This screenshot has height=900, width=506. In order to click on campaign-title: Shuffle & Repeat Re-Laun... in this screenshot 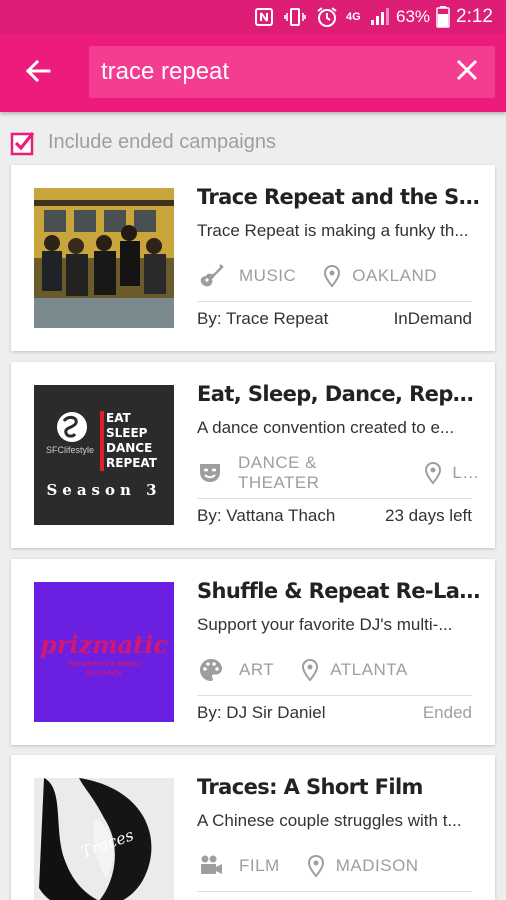, I will do `click(342, 591)`.